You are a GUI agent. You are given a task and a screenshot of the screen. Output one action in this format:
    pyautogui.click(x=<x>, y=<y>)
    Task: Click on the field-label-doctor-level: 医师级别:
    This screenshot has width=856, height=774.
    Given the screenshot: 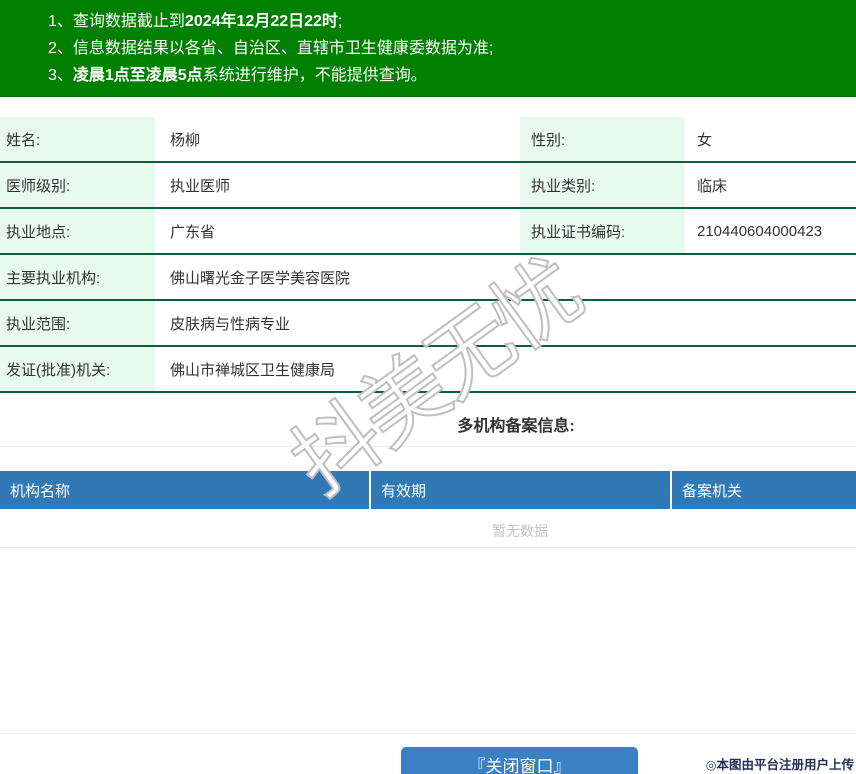 What is the action you would take?
    pyautogui.click(x=77, y=185)
    